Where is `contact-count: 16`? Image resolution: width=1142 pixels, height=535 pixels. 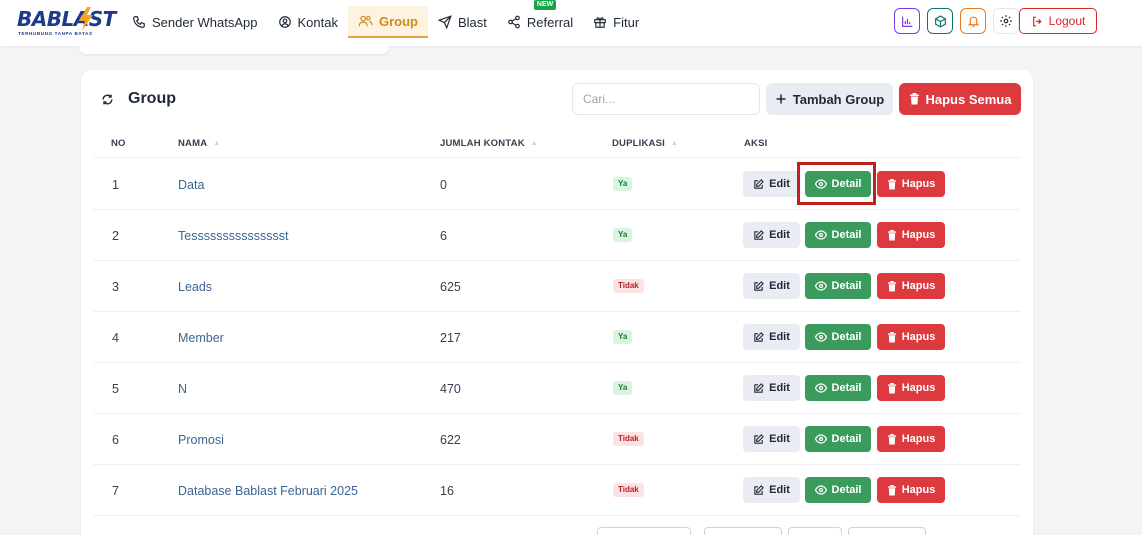 contact-count: 16 is located at coordinates (447, 491).